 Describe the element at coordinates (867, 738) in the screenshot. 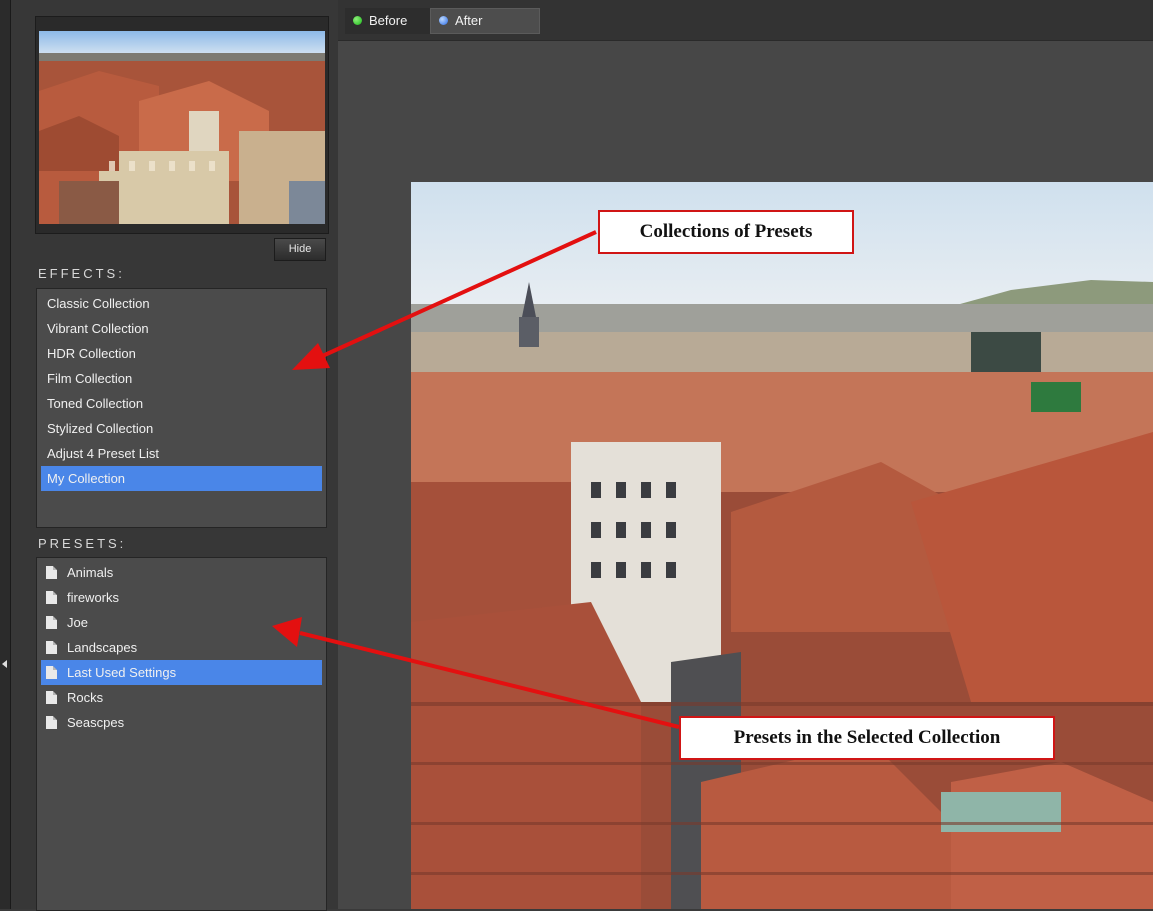

I see `annotation-presets: Presets in the Selected Collection` at that location.